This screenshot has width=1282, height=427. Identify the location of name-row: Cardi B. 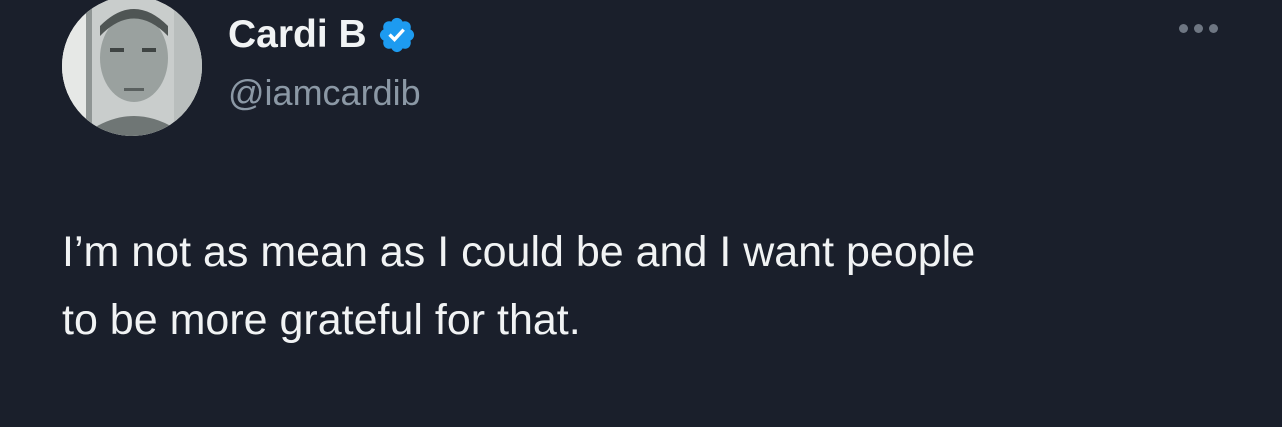
(324, 35).